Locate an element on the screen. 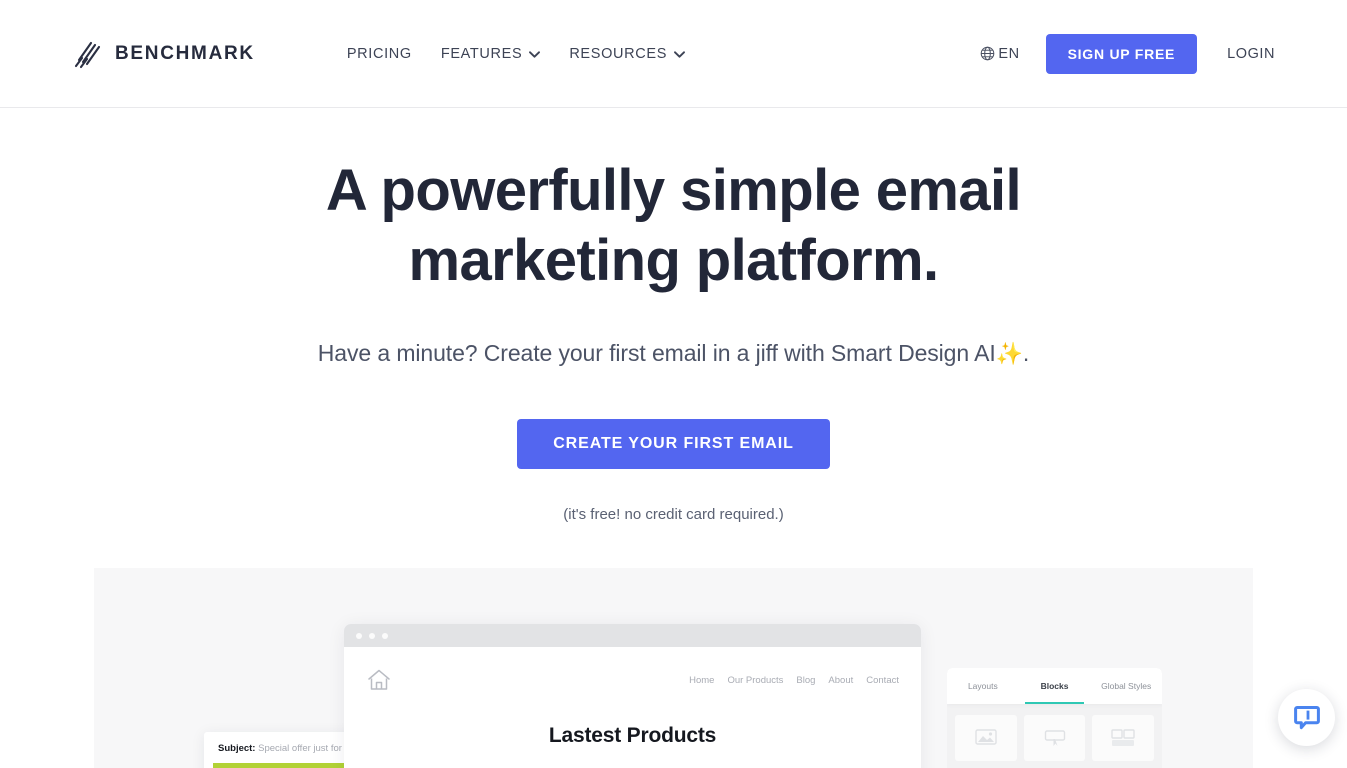 This screenshot has width=1347, height=768. mock-nav-blog: Blog is located at coordinates (806, 680).